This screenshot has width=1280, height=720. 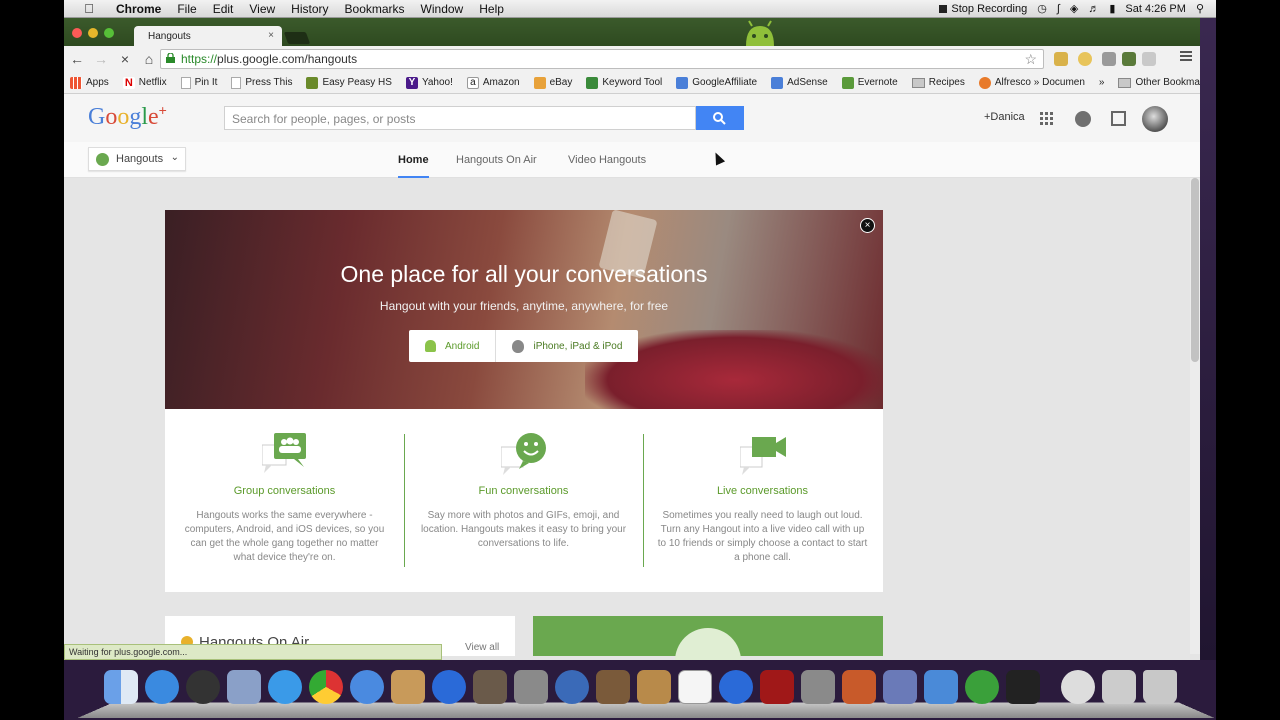 What do you see at coordinates (1155, 119) in the screenshot?
I see `avatar` at bounding box center [1155, 119].